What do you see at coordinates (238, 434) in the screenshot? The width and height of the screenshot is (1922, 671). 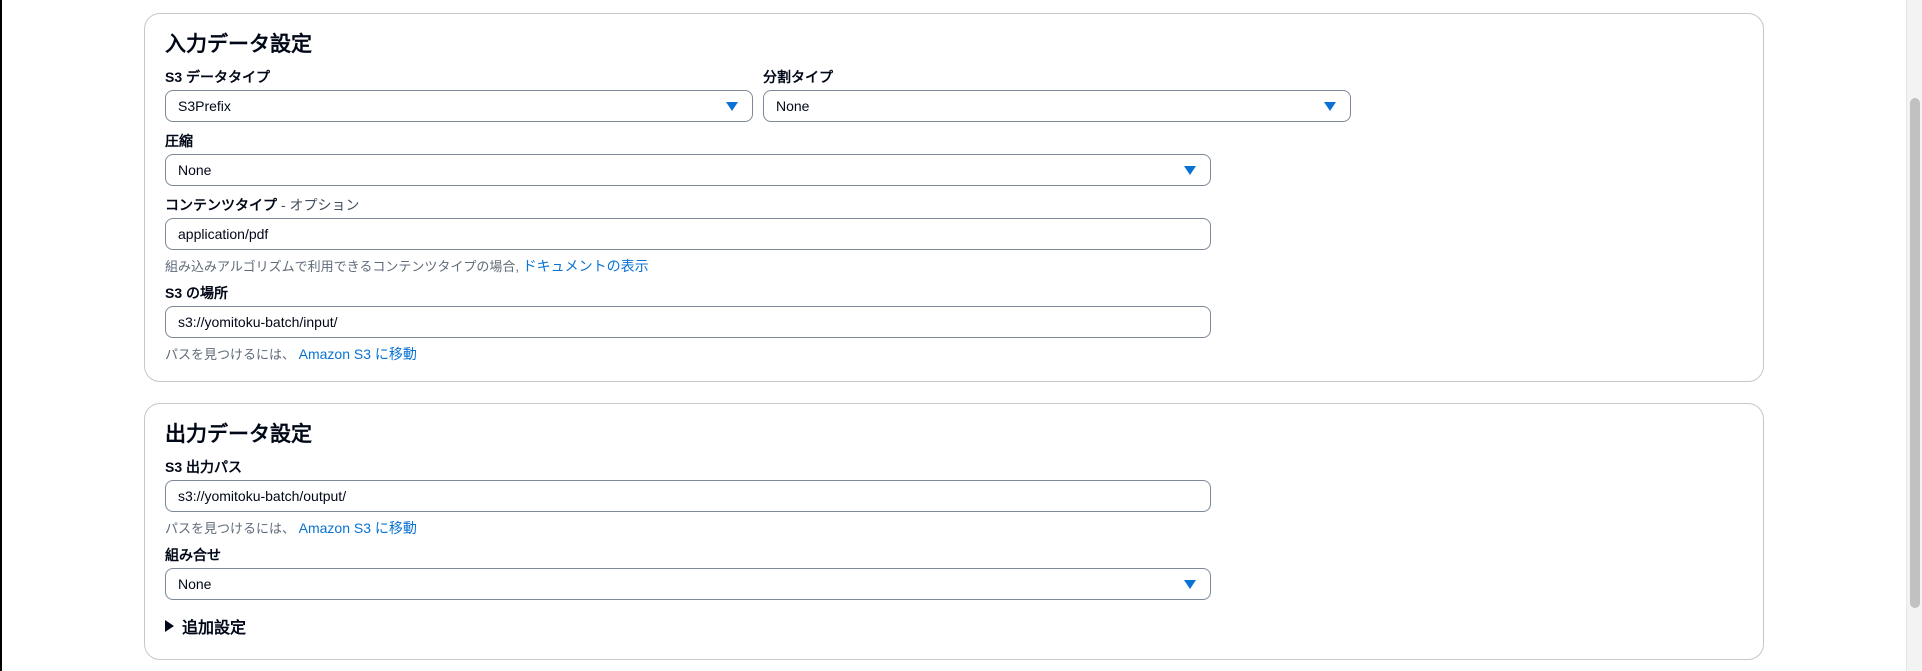 I see `output-section-title: 出力データ設定` at bounding box center [238, 434].